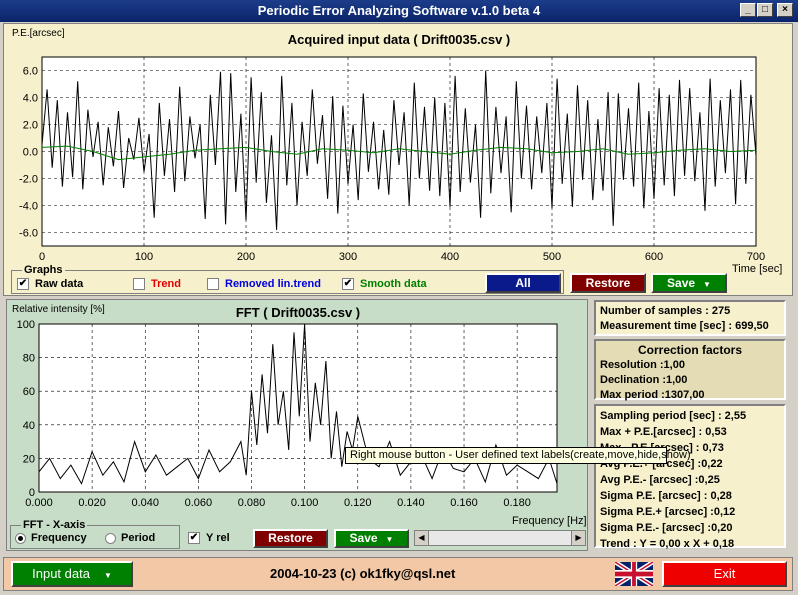 Image resolution: width=798 pixels, height=595 pixels. I want to click on fft-save-label: Save, so click(363, 538).